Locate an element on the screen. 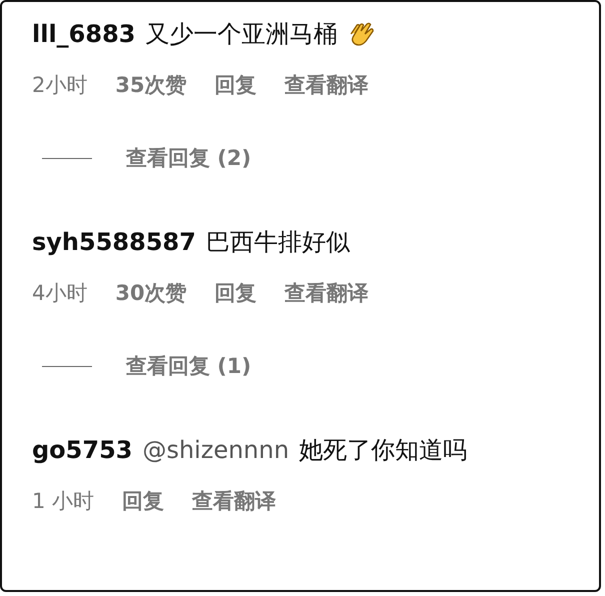  username: lll_6883 is located at coordinates (84, 34).